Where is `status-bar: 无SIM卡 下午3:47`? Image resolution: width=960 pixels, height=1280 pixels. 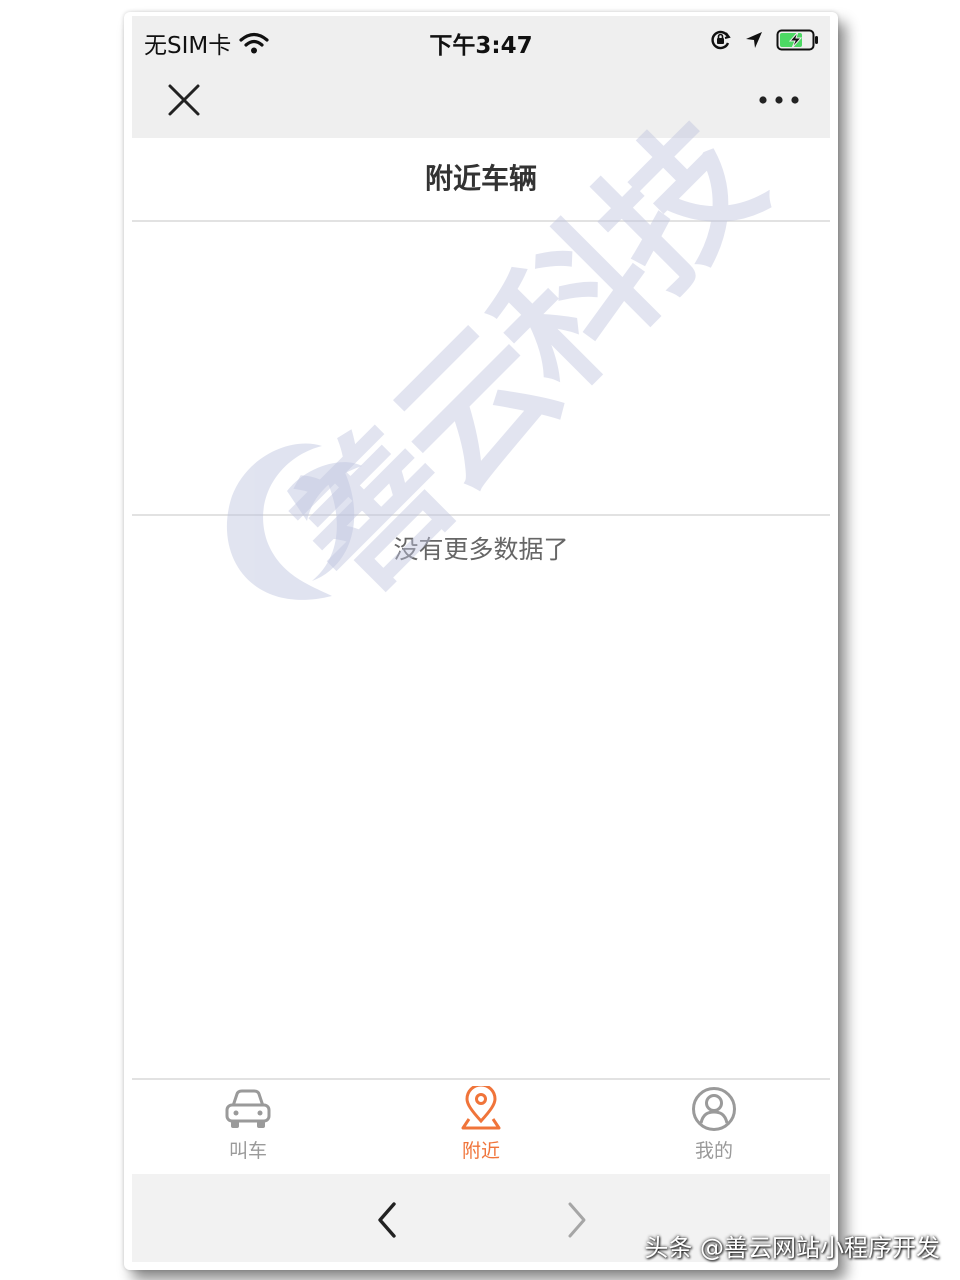 status-bar: 无SIM卡 下午3:47 is located at coordinates (481, 40).